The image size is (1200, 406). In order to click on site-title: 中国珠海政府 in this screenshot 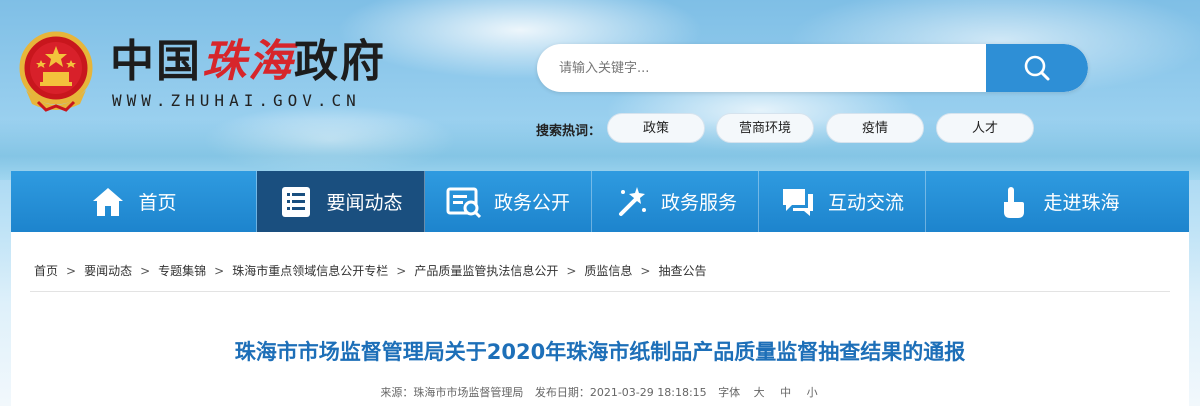, I will do `click(248, 62)`.